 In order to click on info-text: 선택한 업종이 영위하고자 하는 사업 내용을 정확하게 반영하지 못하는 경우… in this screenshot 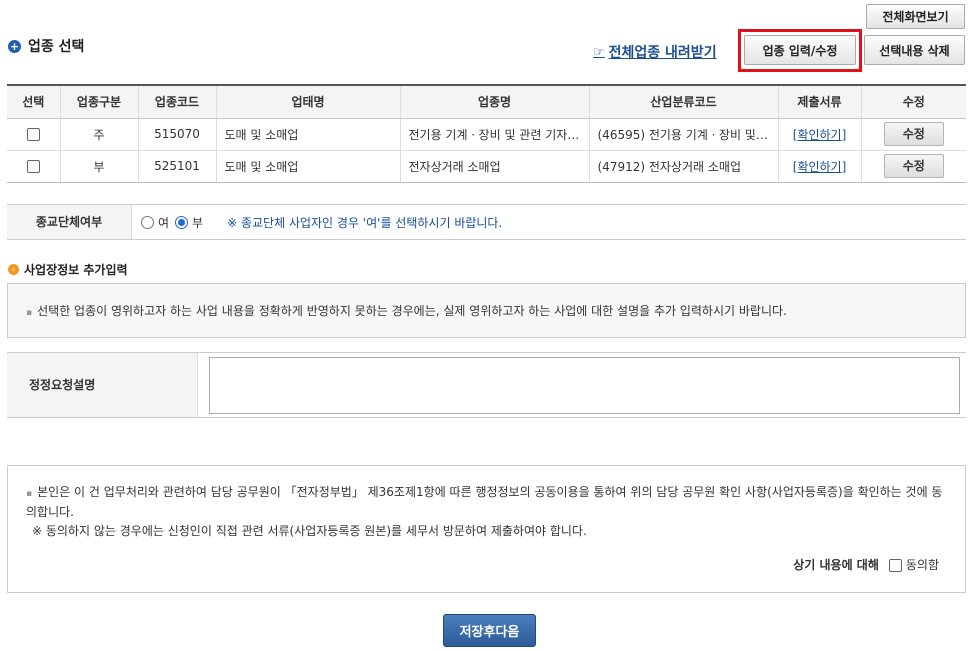, I will do `click(406, 311)`.